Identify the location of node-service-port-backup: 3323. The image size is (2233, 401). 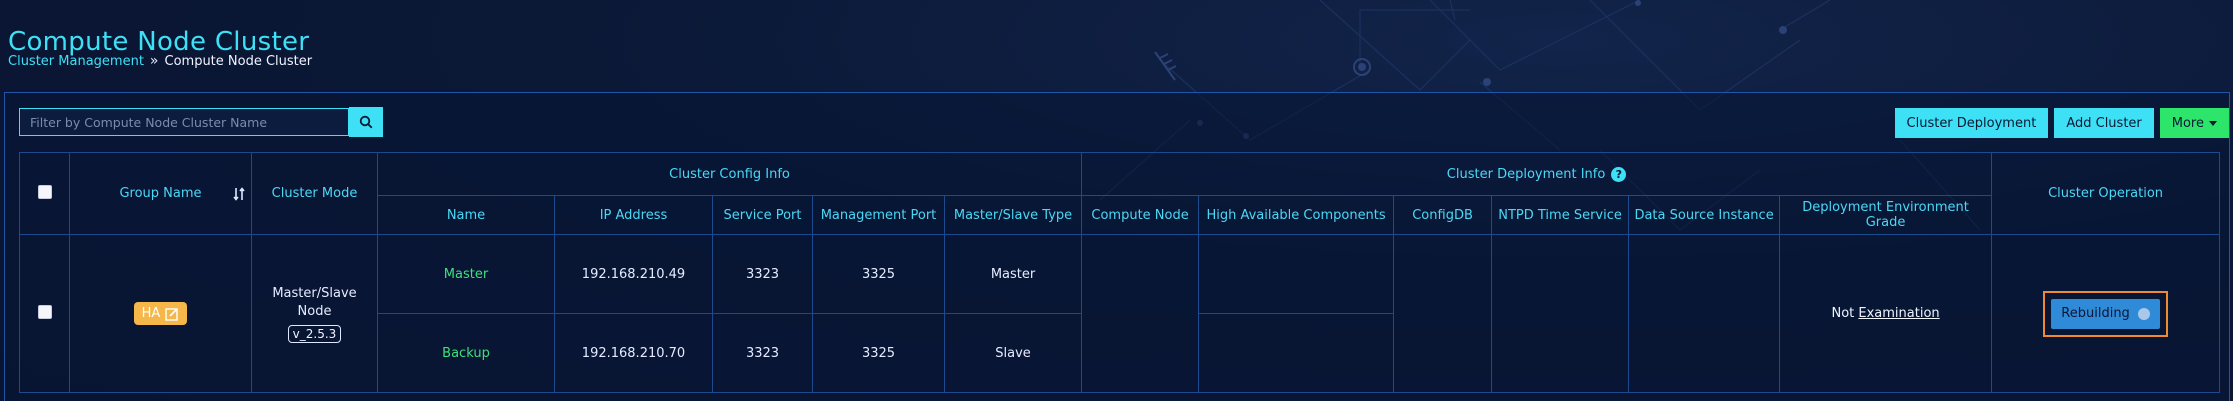
(762, 353).